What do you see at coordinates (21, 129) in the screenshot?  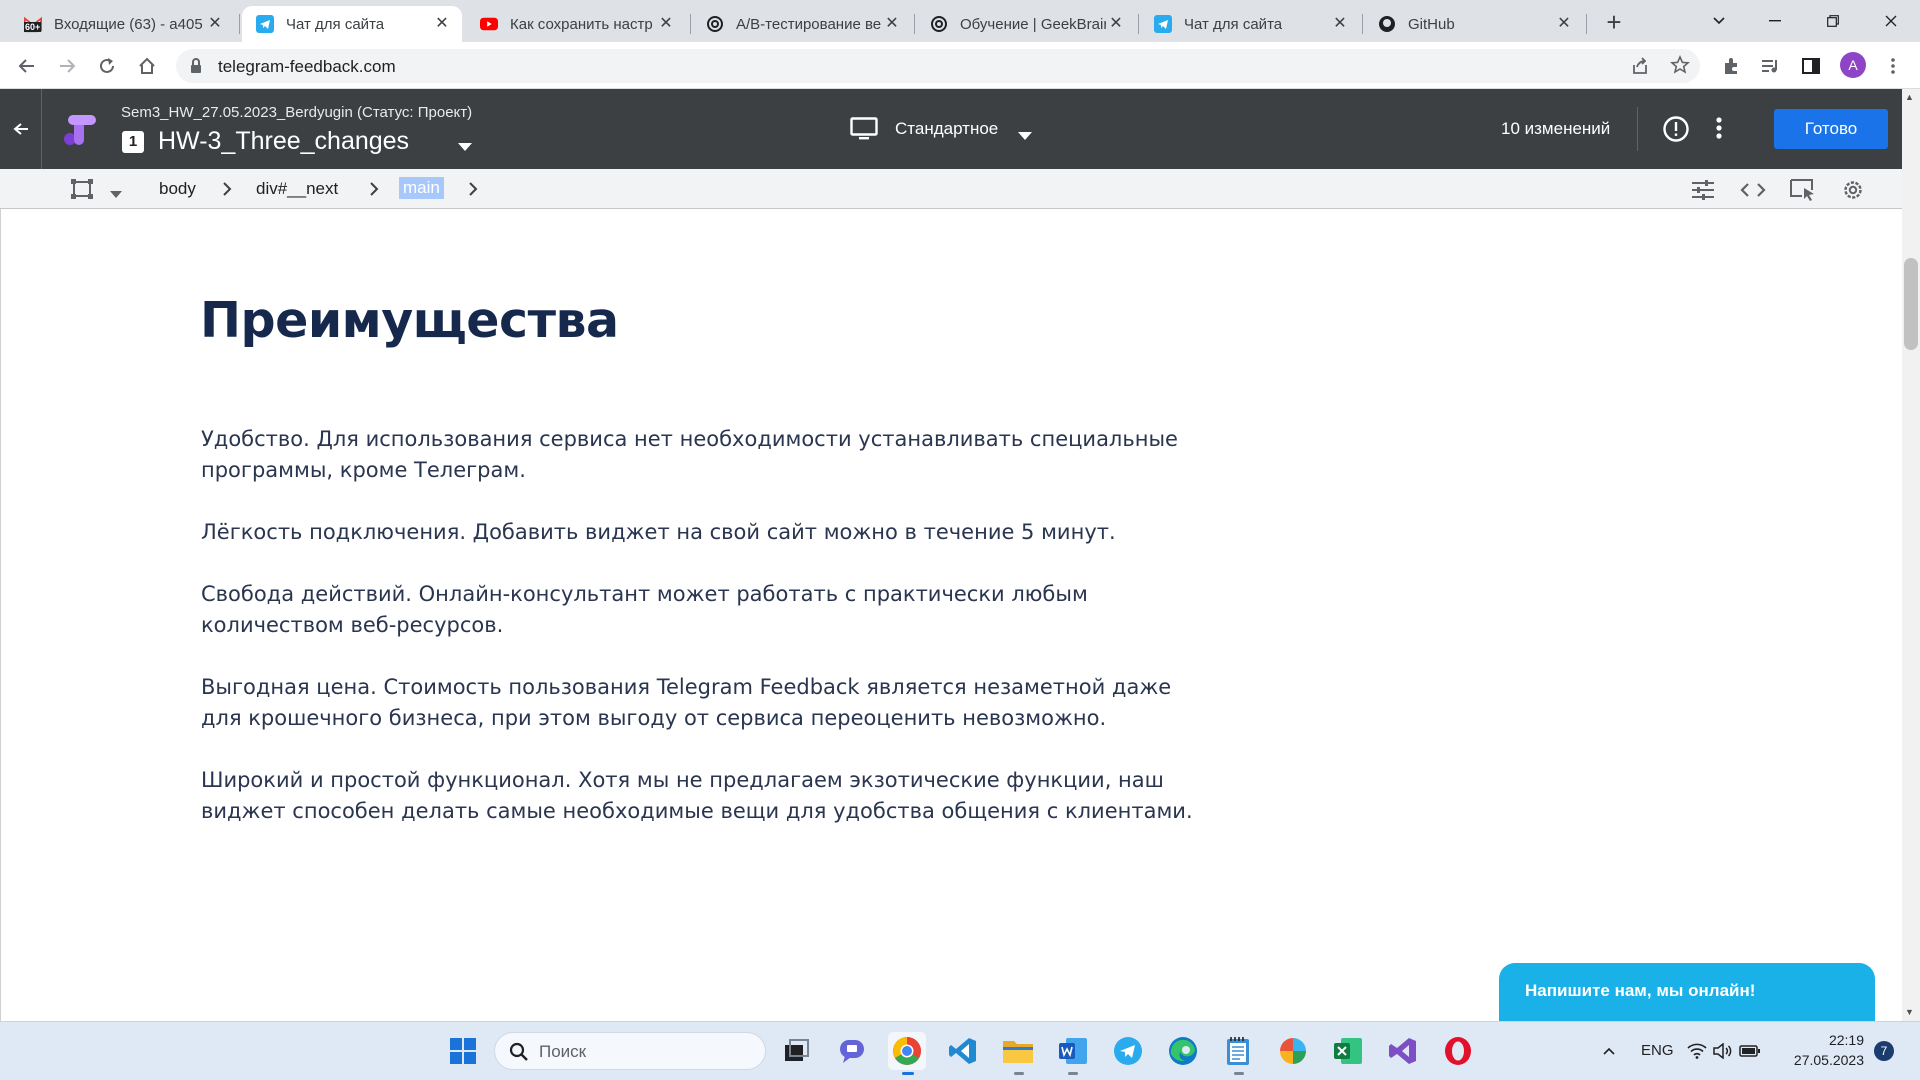 I see `back-arrow-icon` at bounding box center [21, 129].